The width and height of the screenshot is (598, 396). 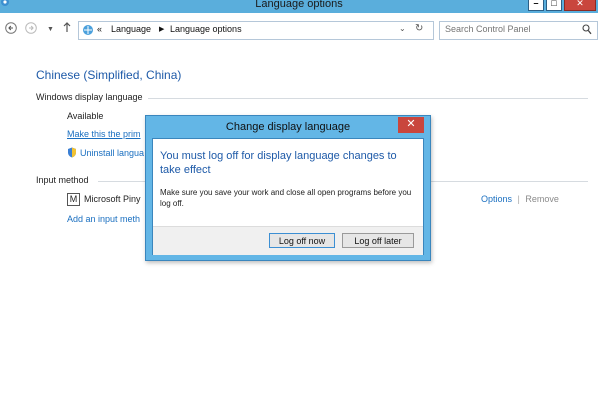 I want to click on display-language-label: Windows display language, so click(x=89, y=97).